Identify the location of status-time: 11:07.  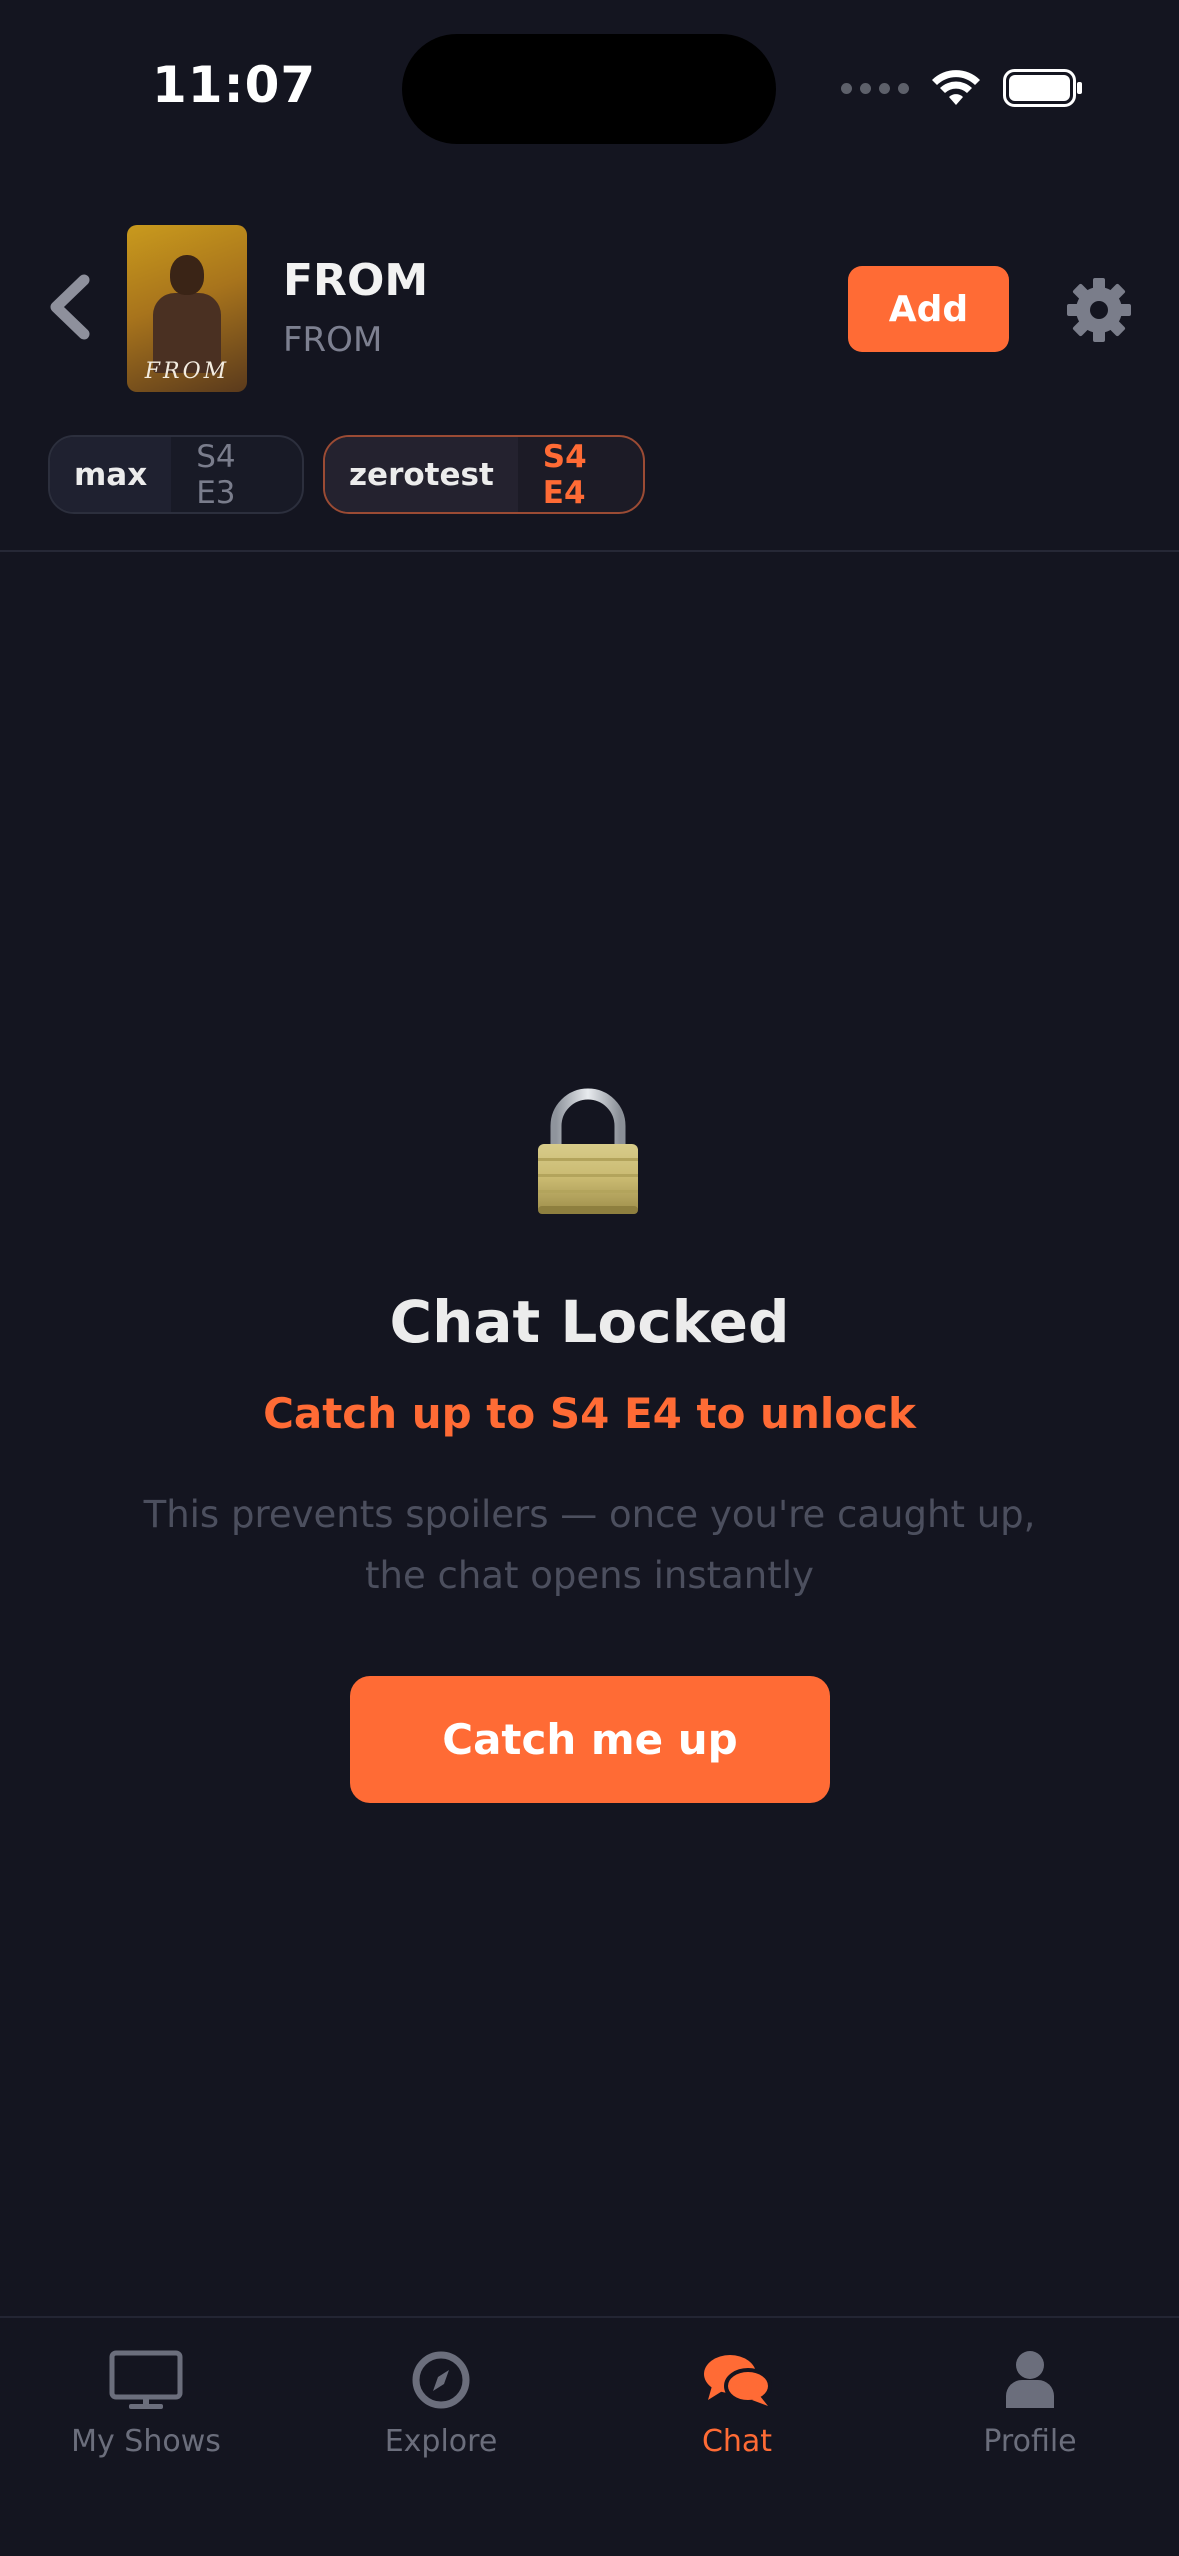
(234, 85).